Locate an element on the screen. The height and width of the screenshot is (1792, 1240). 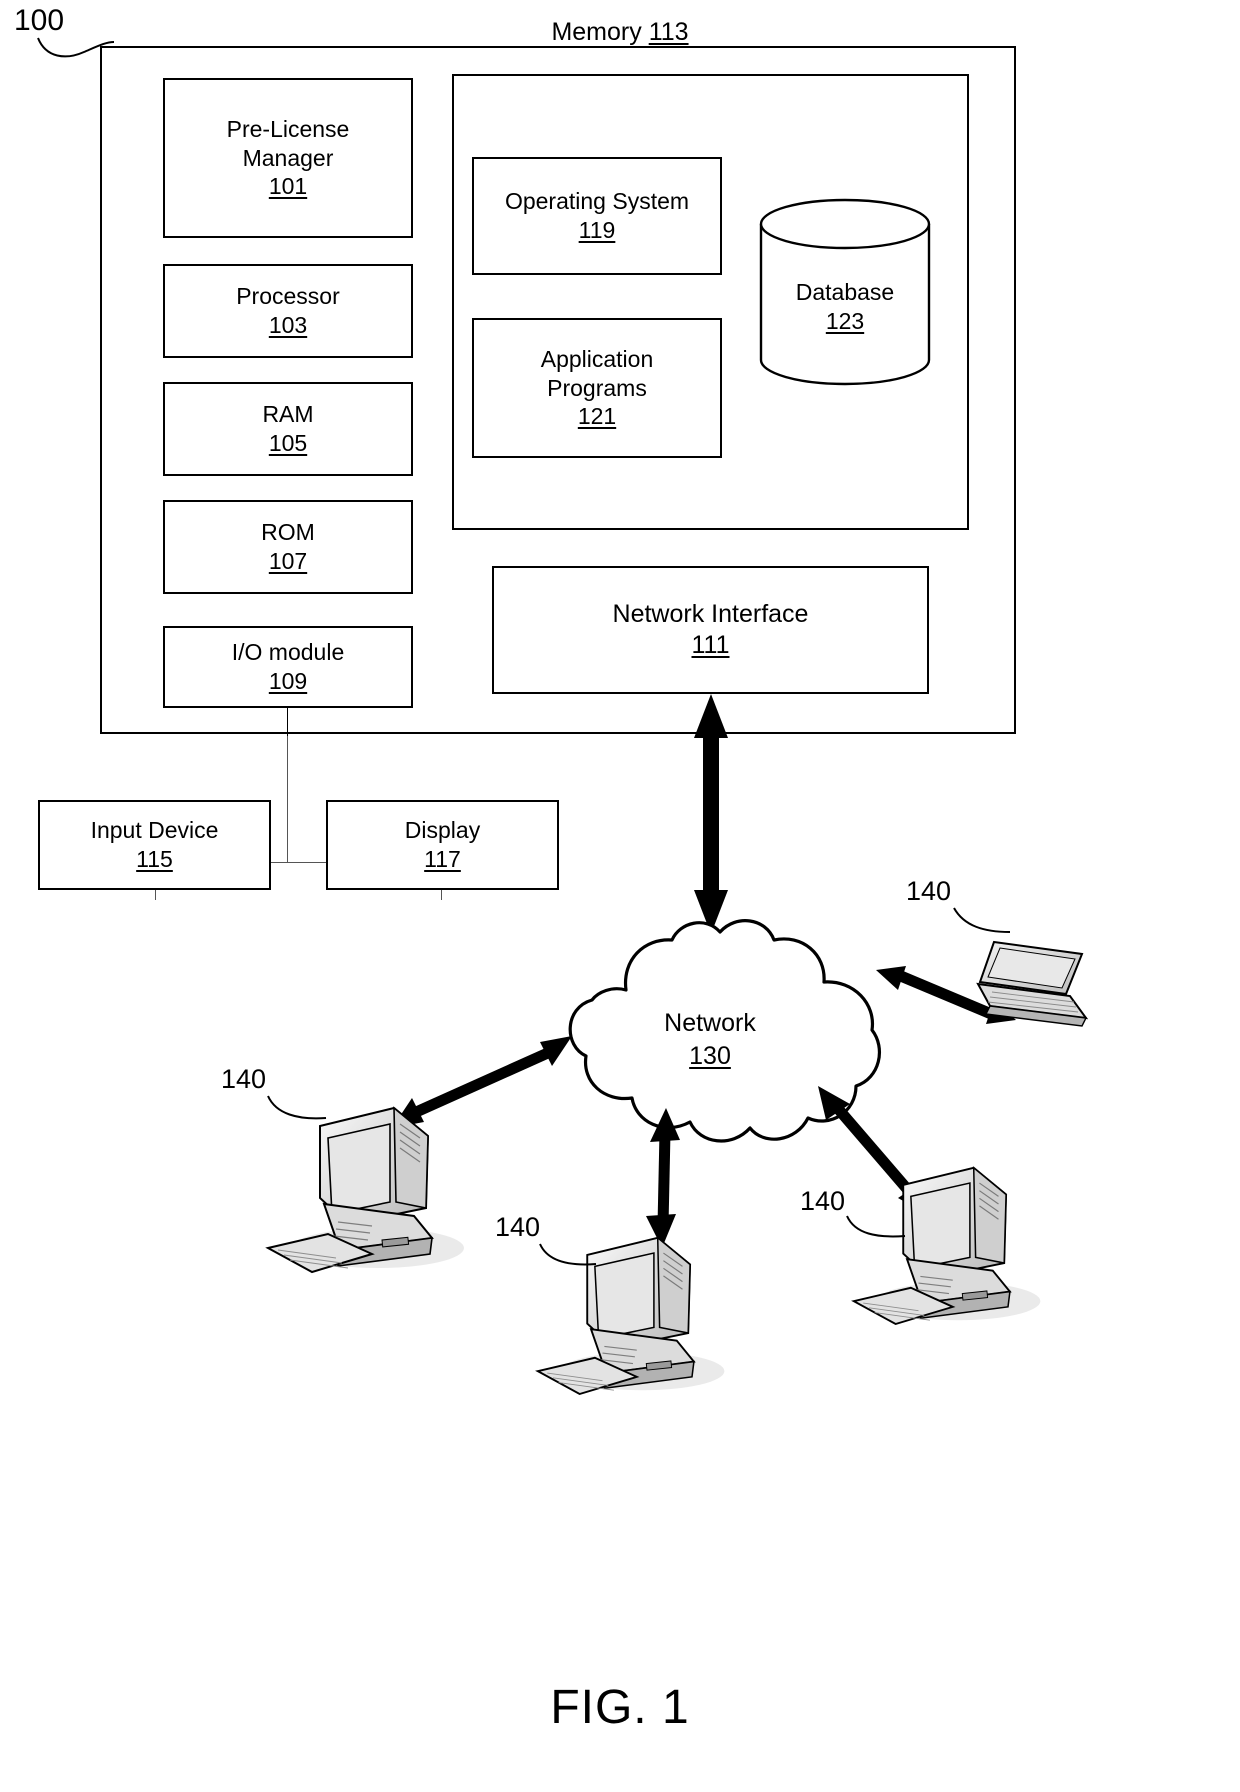
arrow-network-interface-to-network is located at coordinates (711, 814).